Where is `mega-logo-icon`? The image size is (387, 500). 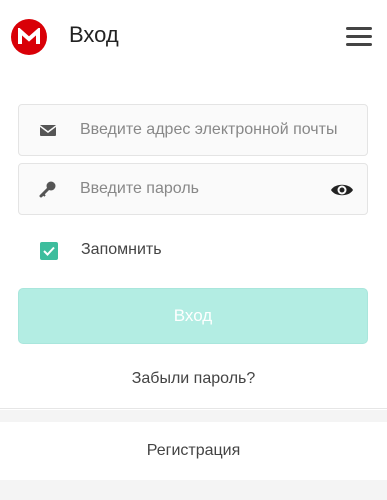
mega-logo-icon is located at coordinates (29, 36).